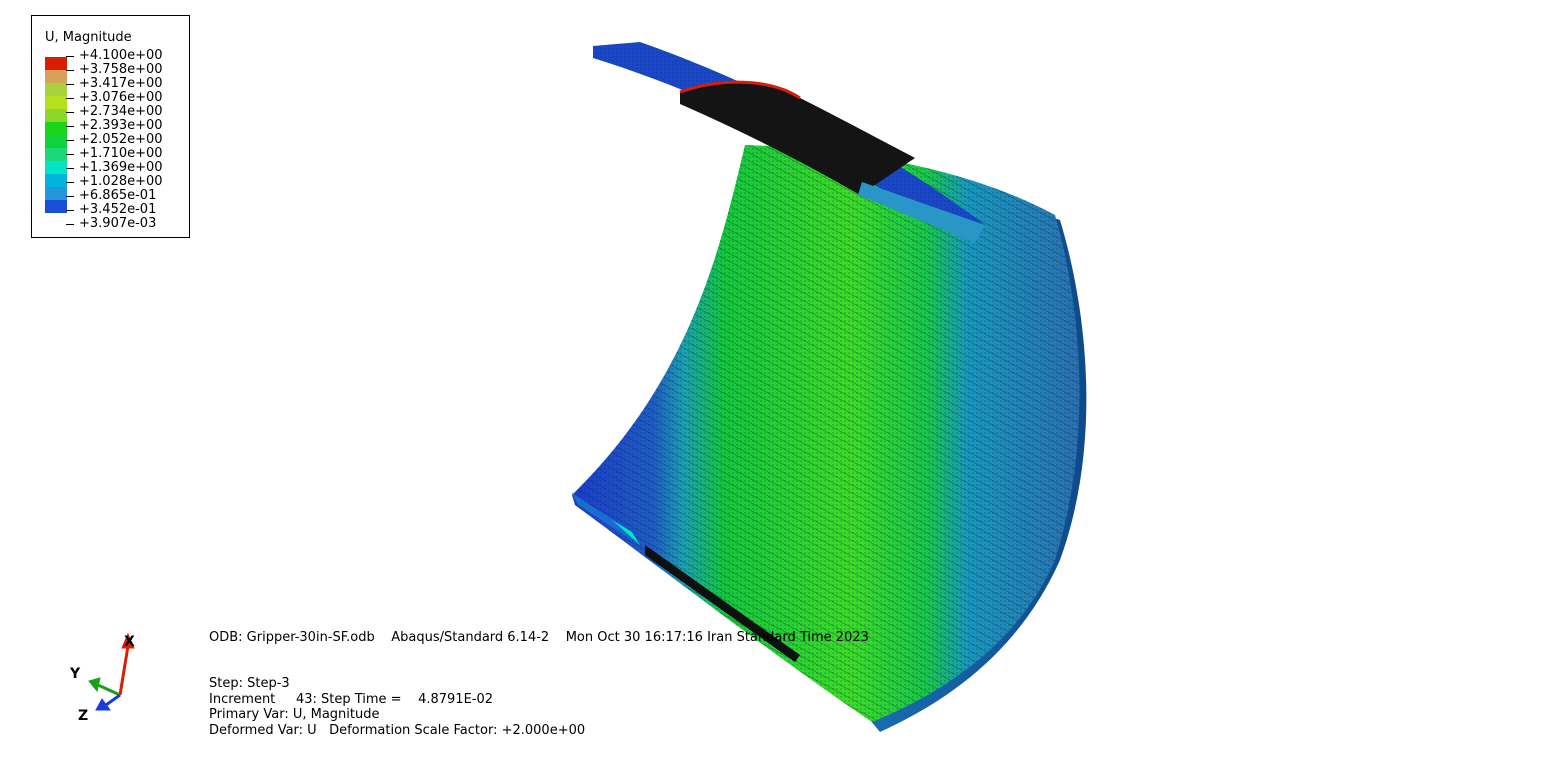  What do you see at coordinates (121, 97) in the screenshot?
I see `legend-value: +3.076e+00` at bounding box center [121, 97].